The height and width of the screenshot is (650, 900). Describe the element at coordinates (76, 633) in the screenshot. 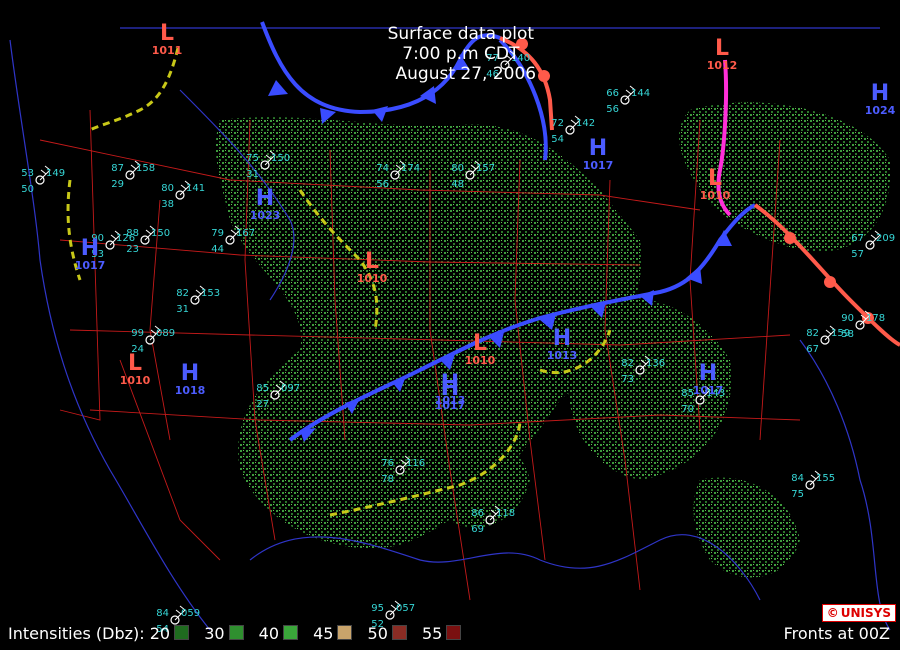

I see `legend-label: Intensities (Dbz):` at that location.